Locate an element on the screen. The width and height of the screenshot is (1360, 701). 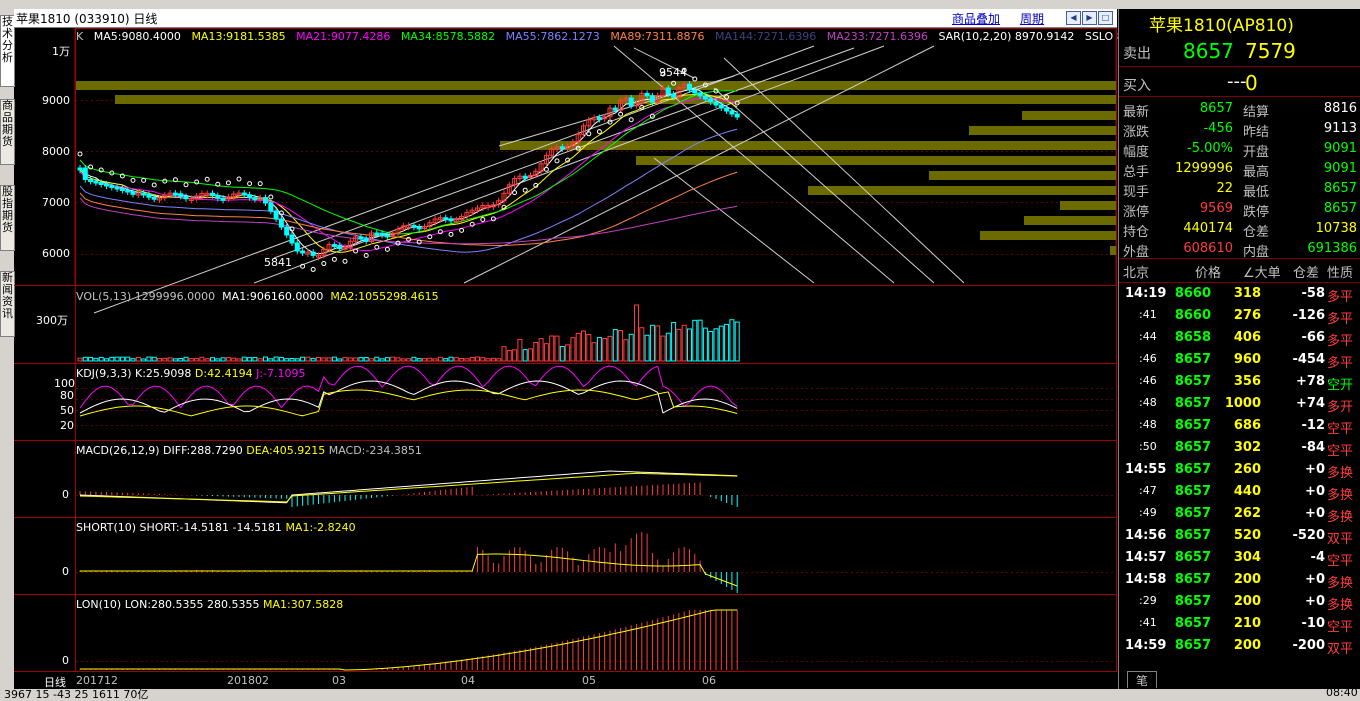
stat-value: 9091 is located at coordinates (1340, 148).